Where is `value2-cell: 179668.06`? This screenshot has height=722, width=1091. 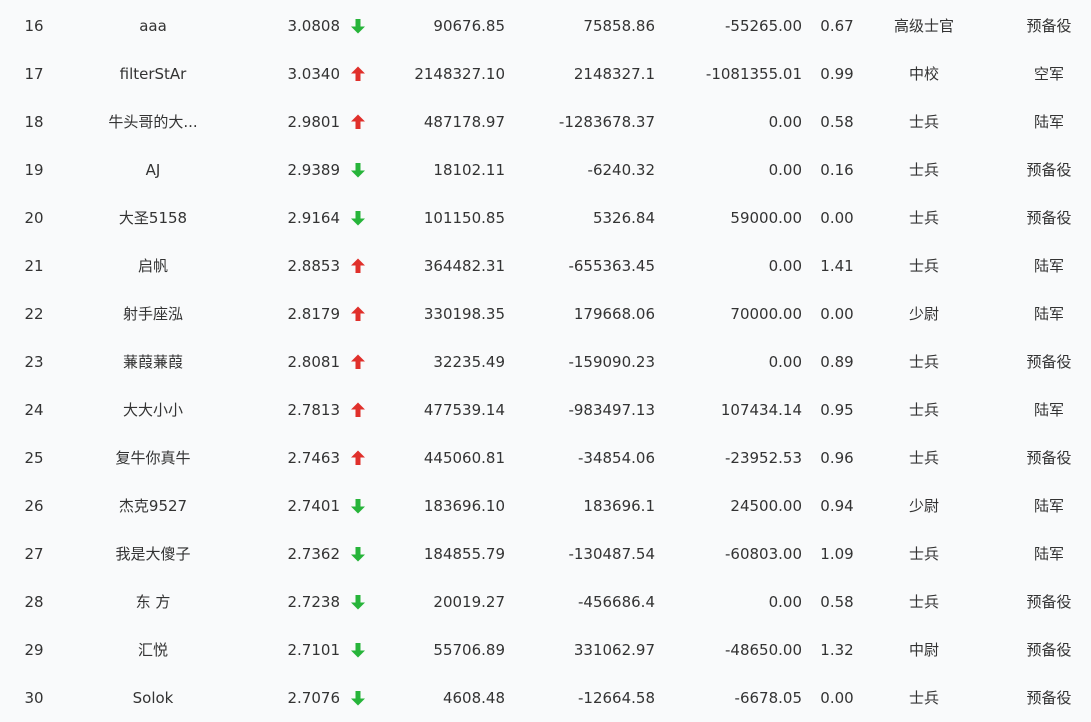 value2-cell: 179668.06 is located at coordinates (614, 314).